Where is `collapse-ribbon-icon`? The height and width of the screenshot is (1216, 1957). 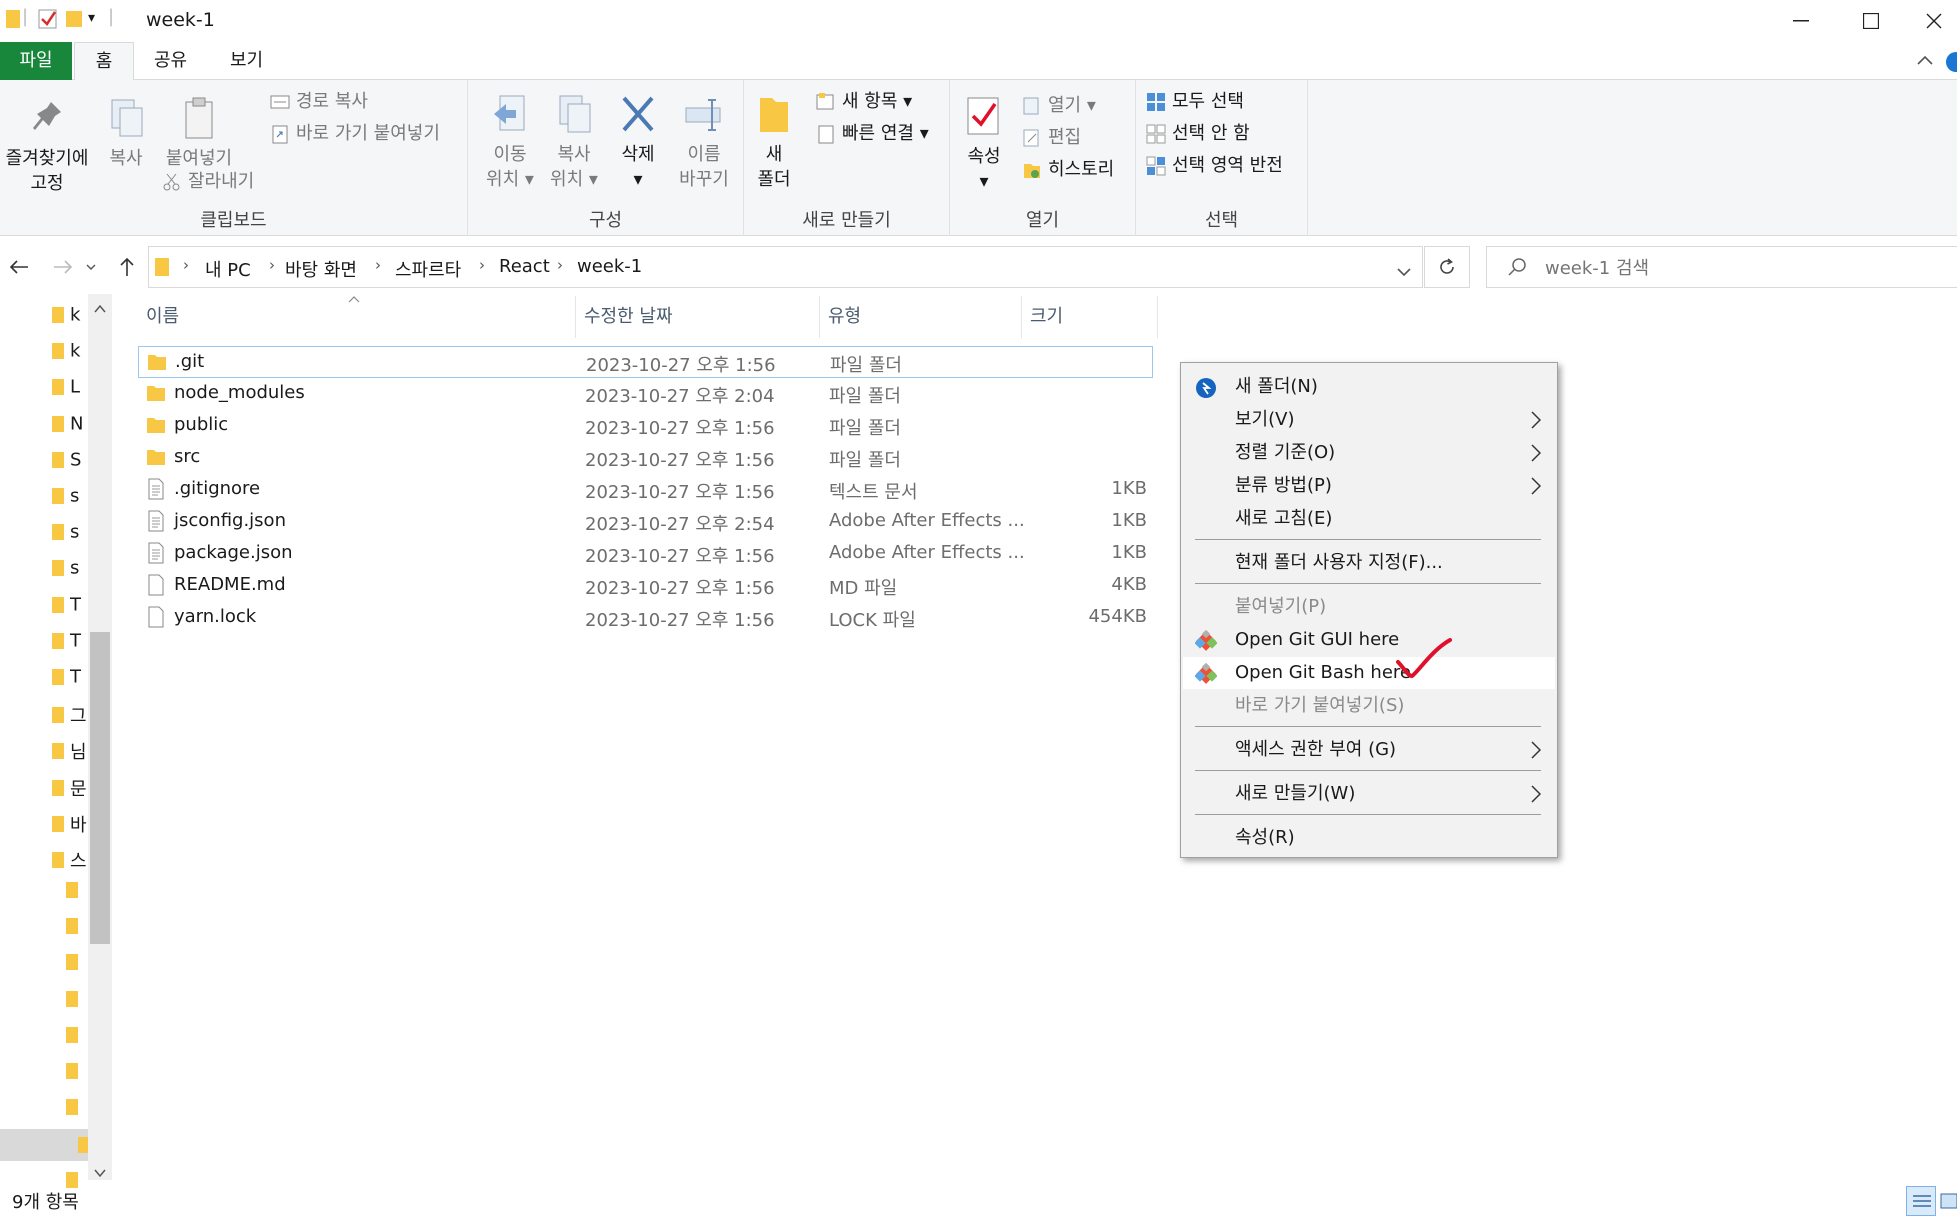 collapse-ribbon-icon is located at coordinates (1925, 60).